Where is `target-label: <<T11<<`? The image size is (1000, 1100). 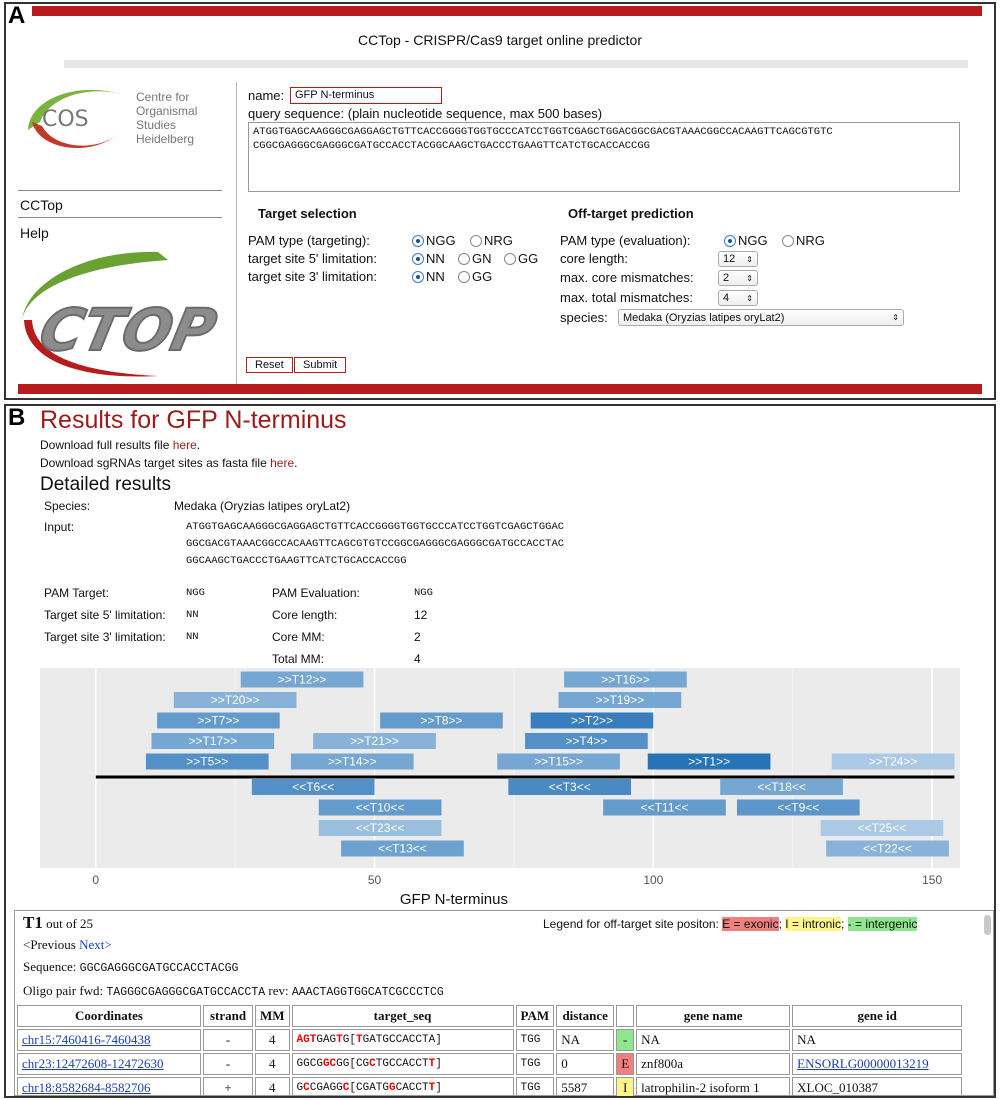 target-label: <<T11<< is located at coordinates (665, 808).